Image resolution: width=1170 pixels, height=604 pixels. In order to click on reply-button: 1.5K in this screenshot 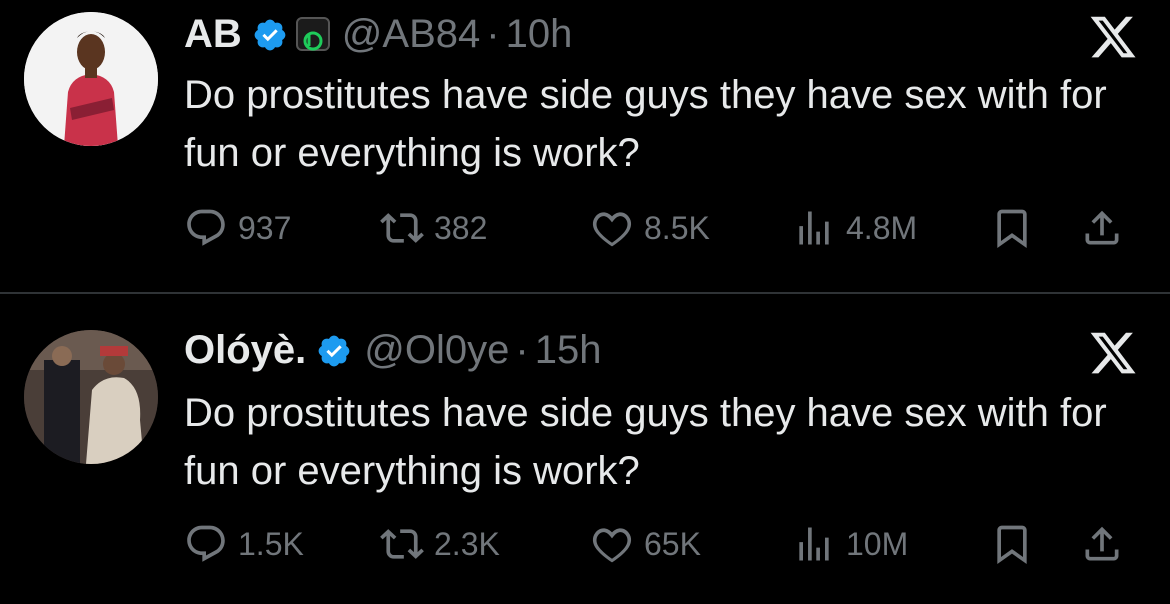, I will do `click(244, 544)`.